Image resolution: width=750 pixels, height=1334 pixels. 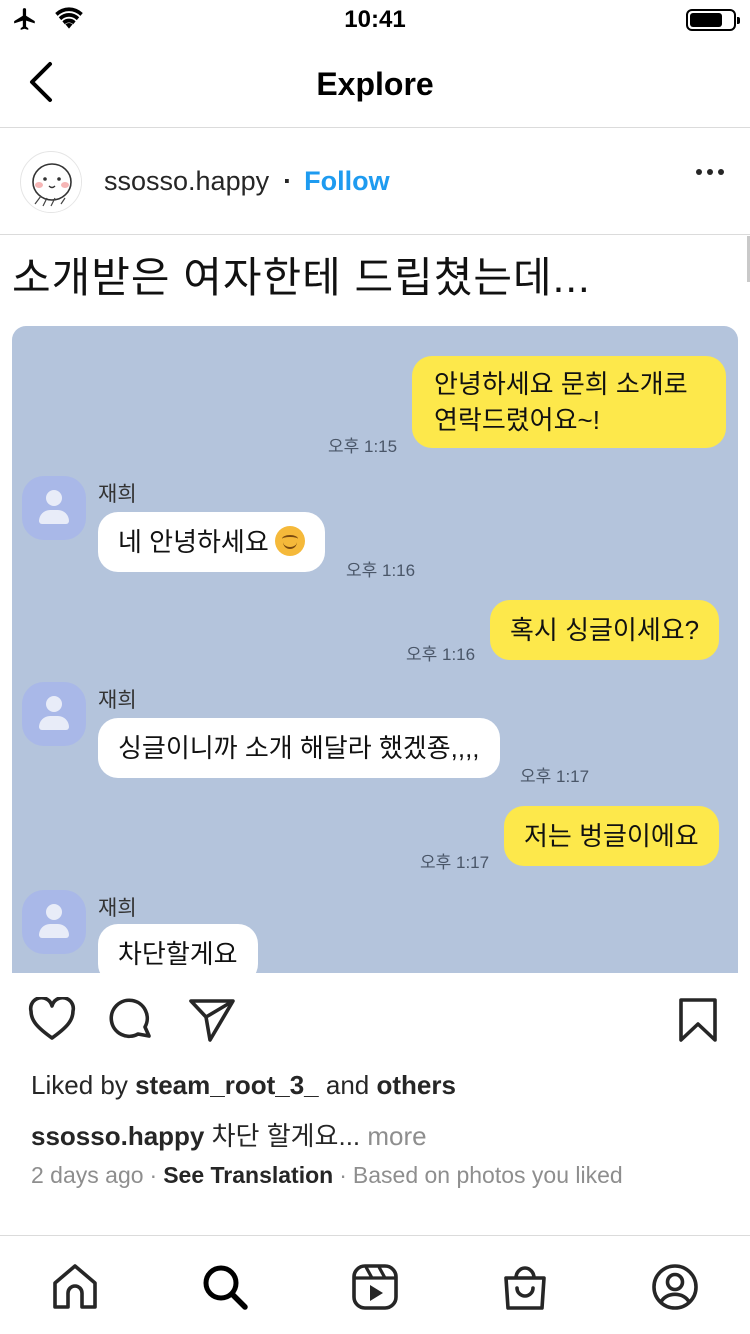 I want to click on comment-button, so click(x=131, y=1022).